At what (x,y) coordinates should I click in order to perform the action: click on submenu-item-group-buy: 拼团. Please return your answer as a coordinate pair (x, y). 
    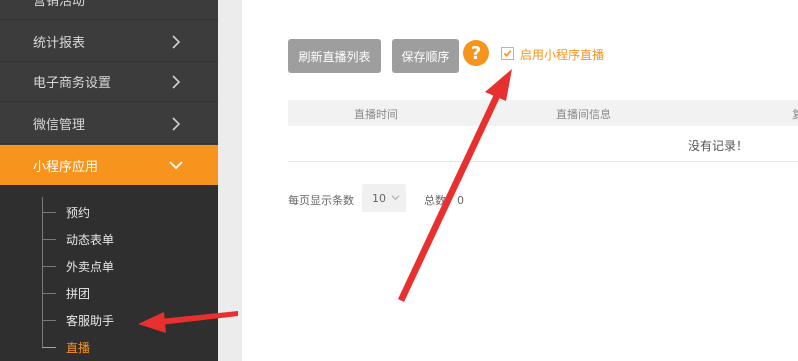
    Looking at the image, I should click on (66, 293).